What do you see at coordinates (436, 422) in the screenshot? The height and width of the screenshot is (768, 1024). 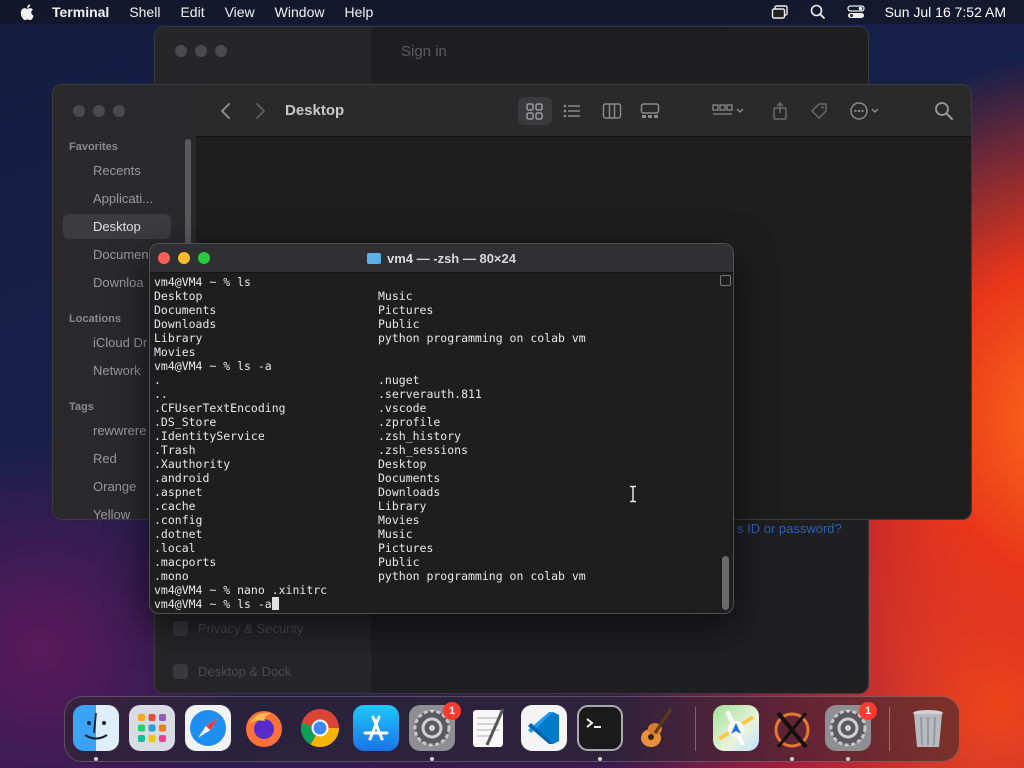 I see `terminal-line: .DS_Store .zprofile` at bounding box center [436, 422].